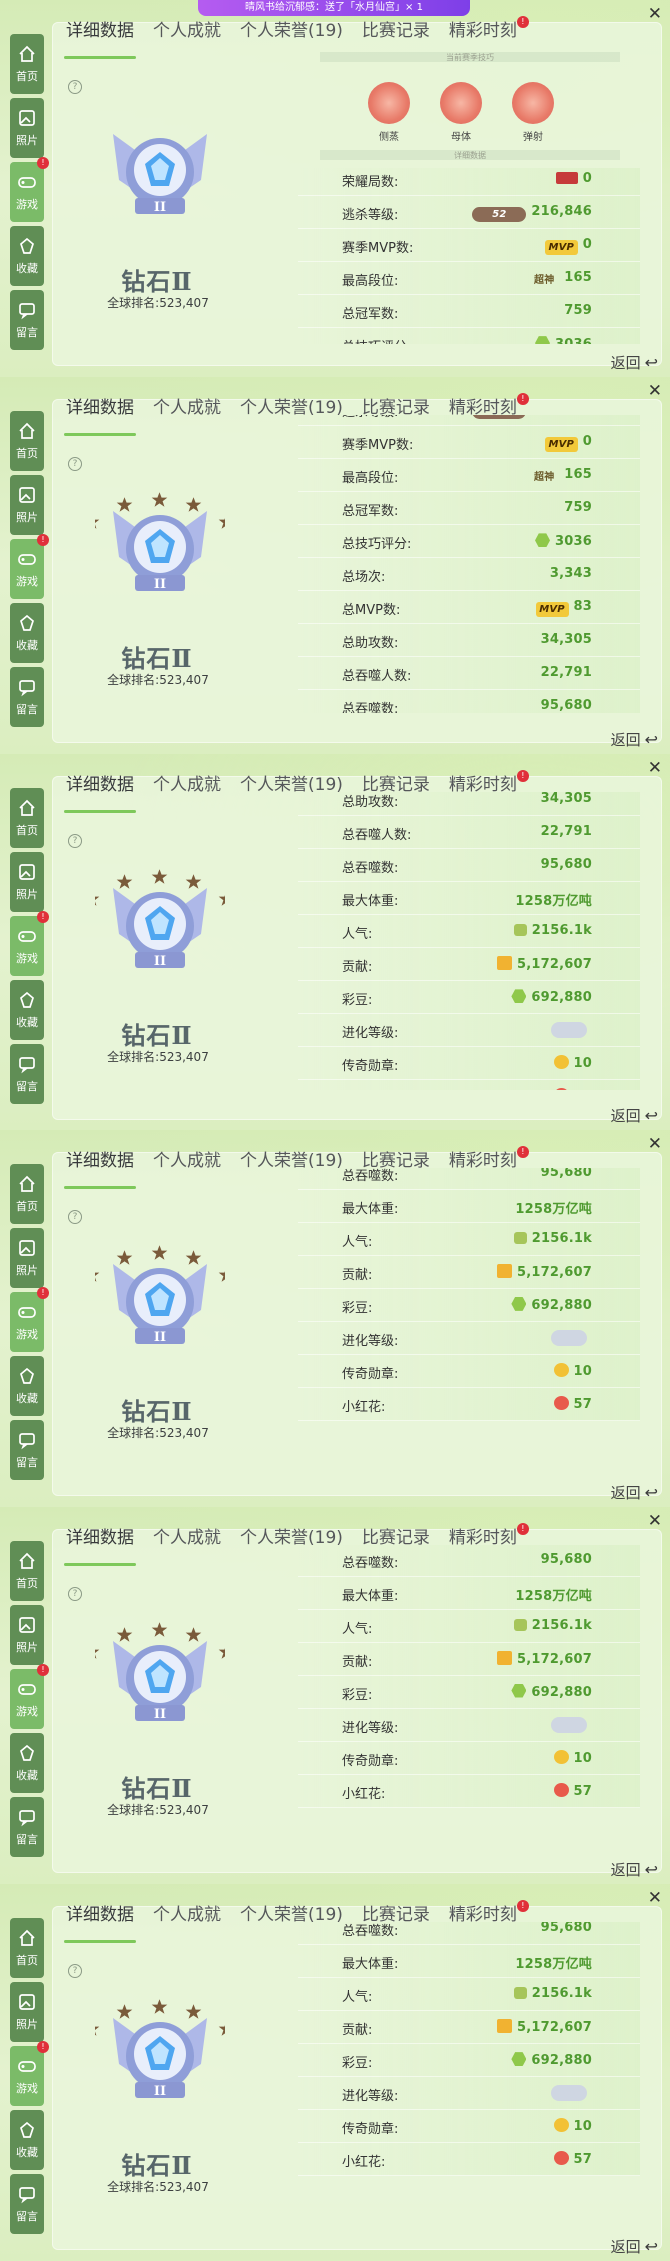 Image resolution: width=670 pixels, height=2261 pixels. I want to click on sidebar-item-label: 照片, so click(27, 2024).